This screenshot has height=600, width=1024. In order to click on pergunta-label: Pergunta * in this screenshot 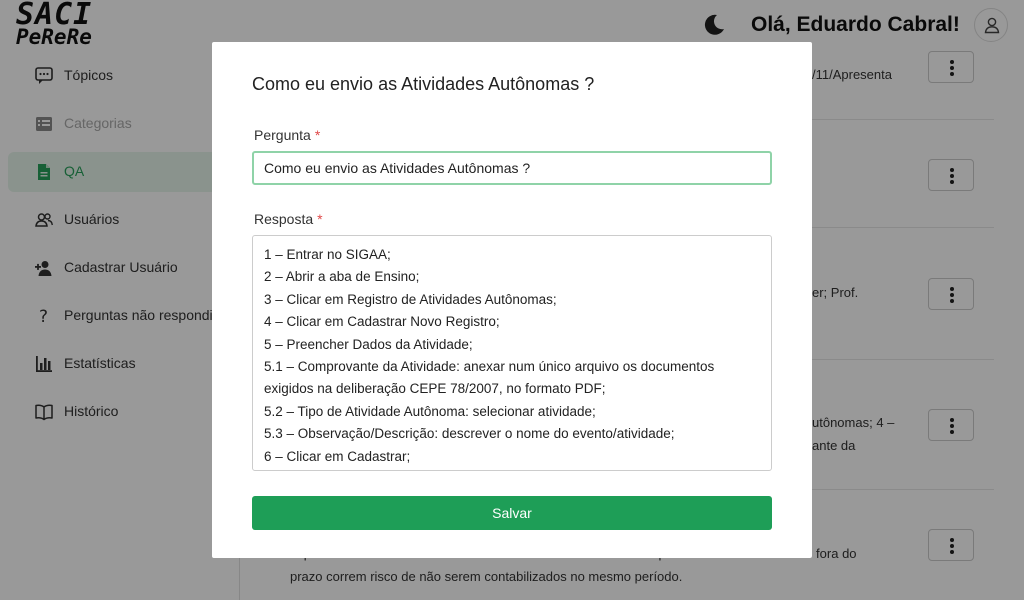, I will do `click(287, 135)`.